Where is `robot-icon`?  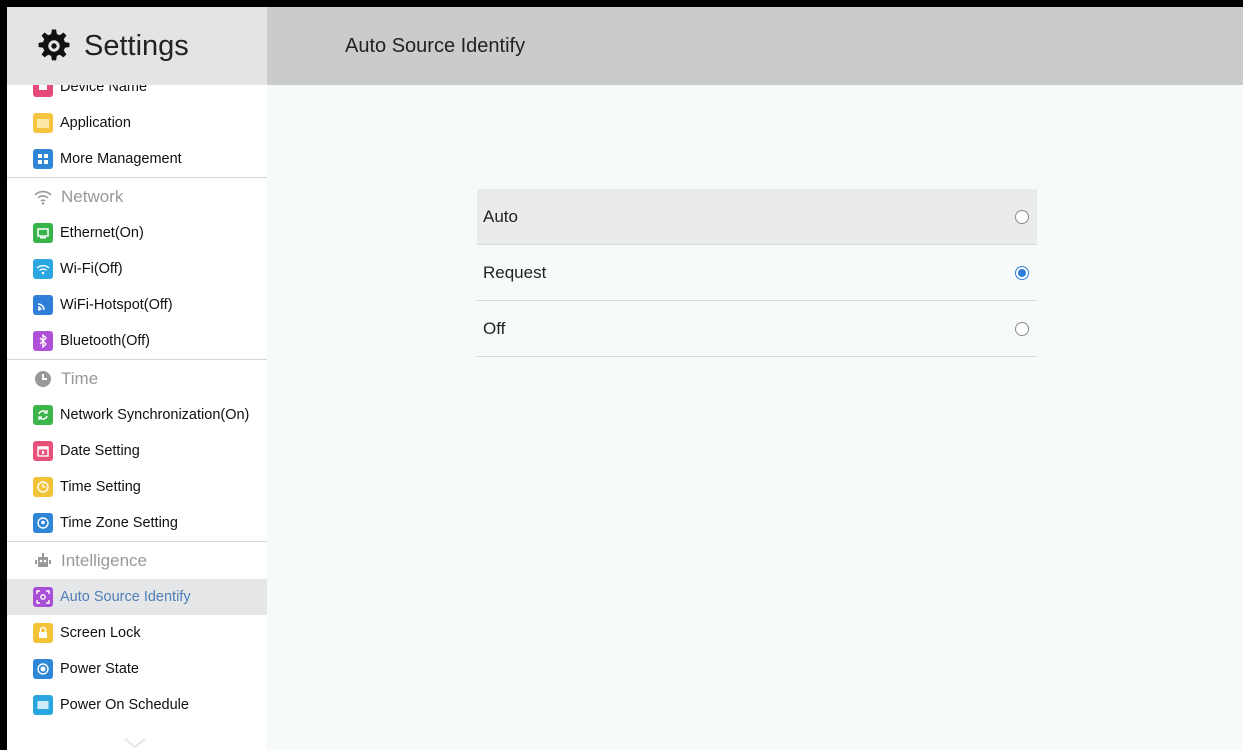
robot-icon is located at coordinates (43, 561).